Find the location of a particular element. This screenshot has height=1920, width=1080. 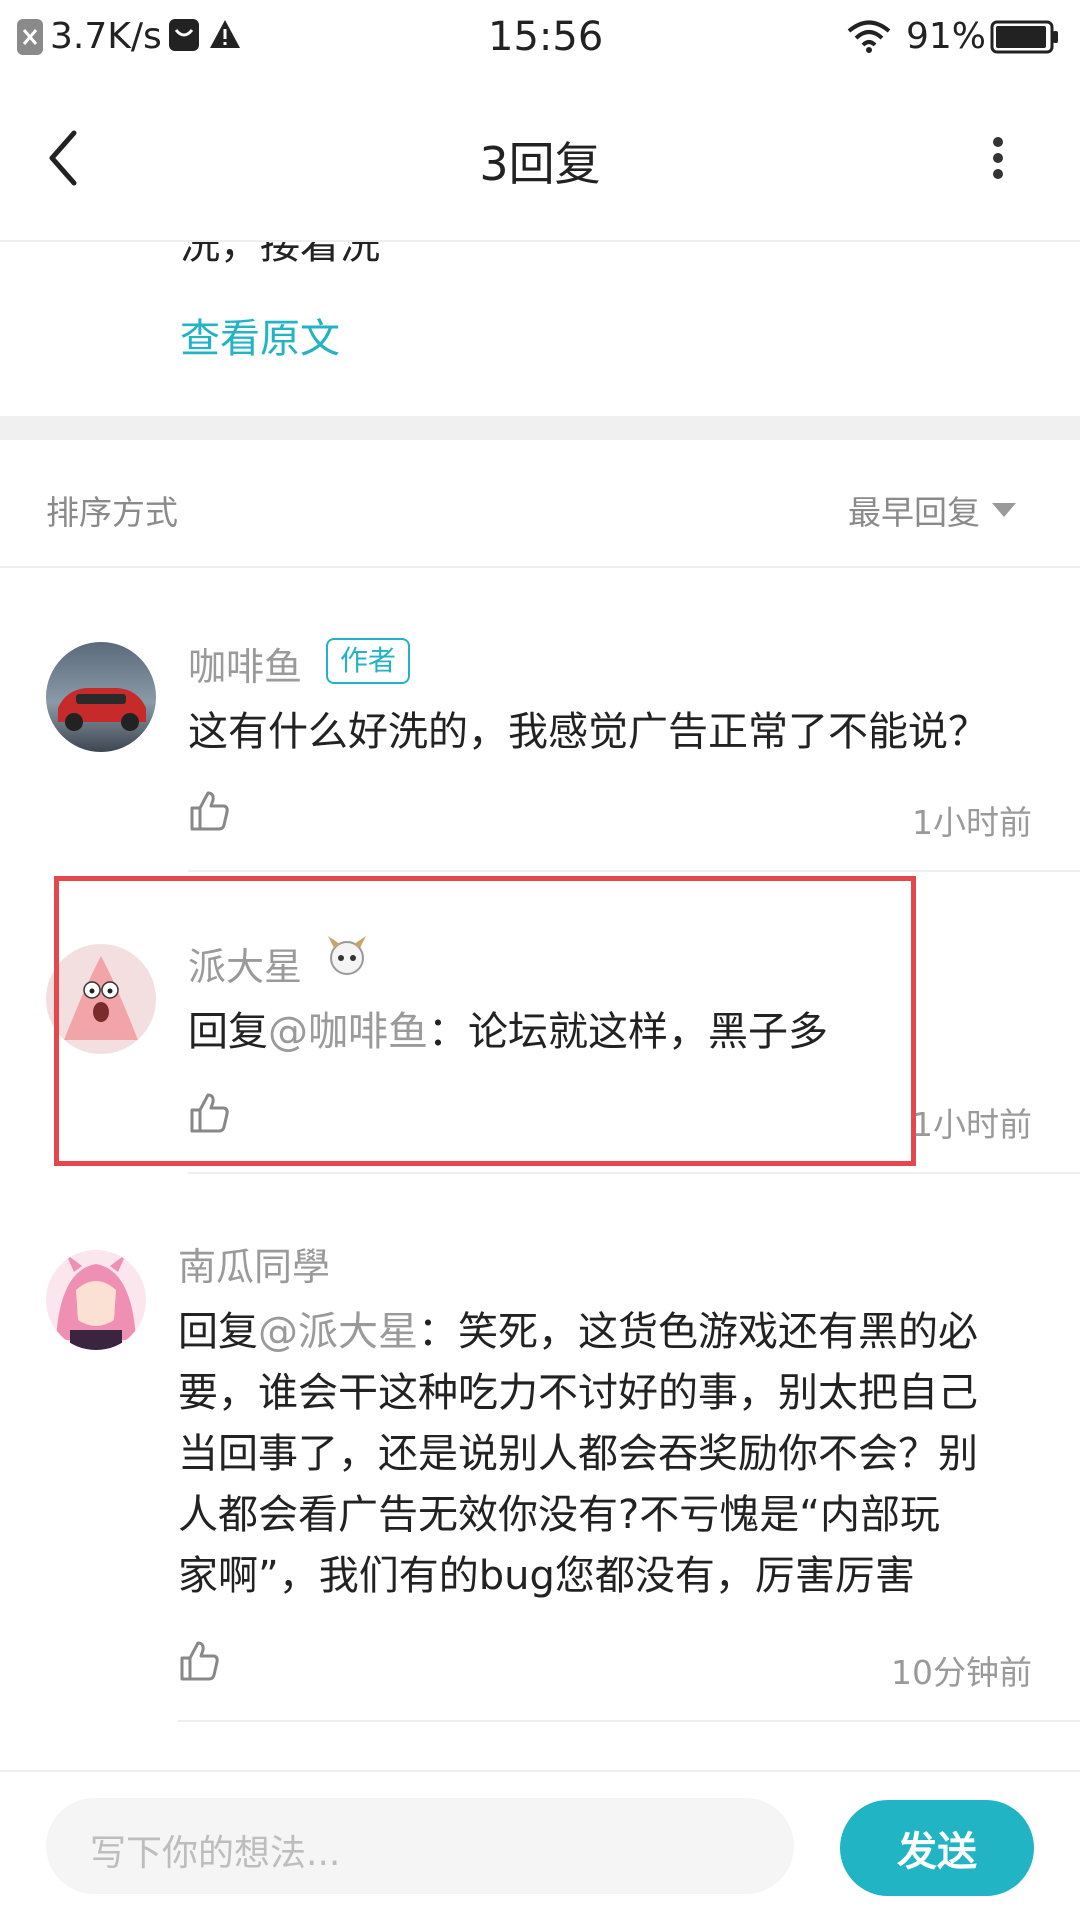

section-separator is located at coordinates (540, 428).